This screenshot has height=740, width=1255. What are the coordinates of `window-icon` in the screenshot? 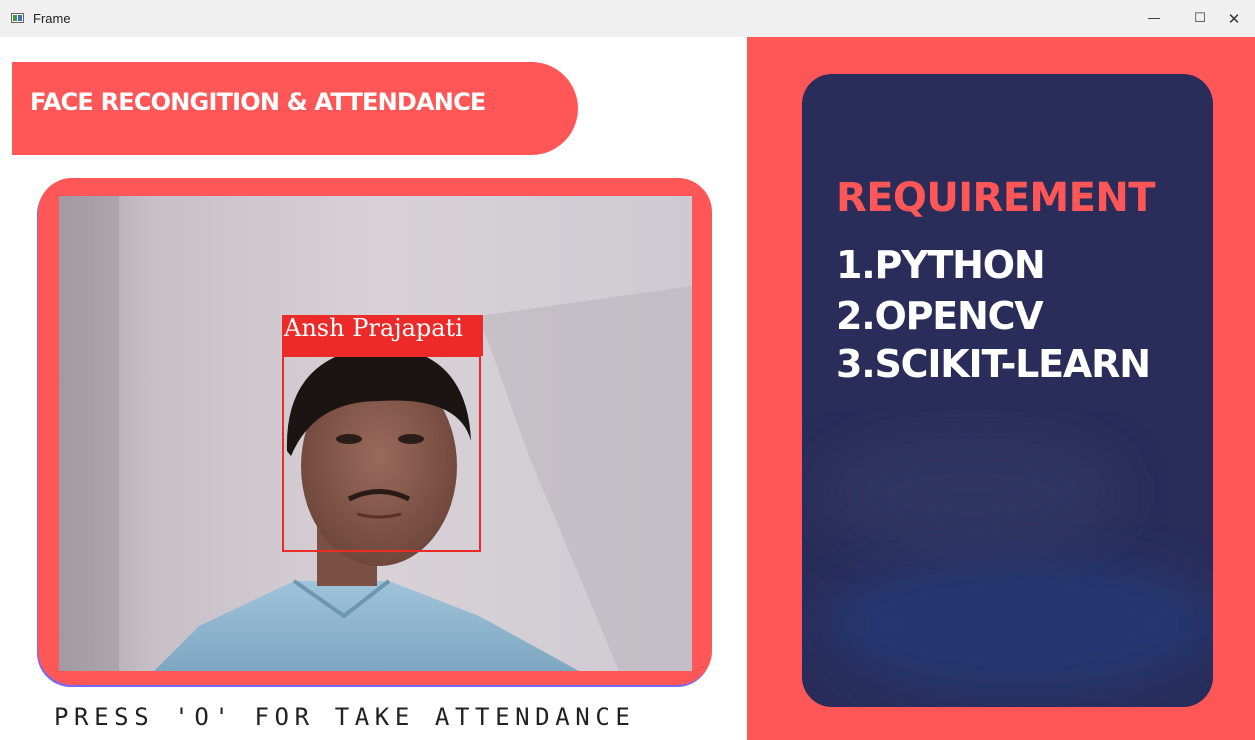 It's located at (17, 18).